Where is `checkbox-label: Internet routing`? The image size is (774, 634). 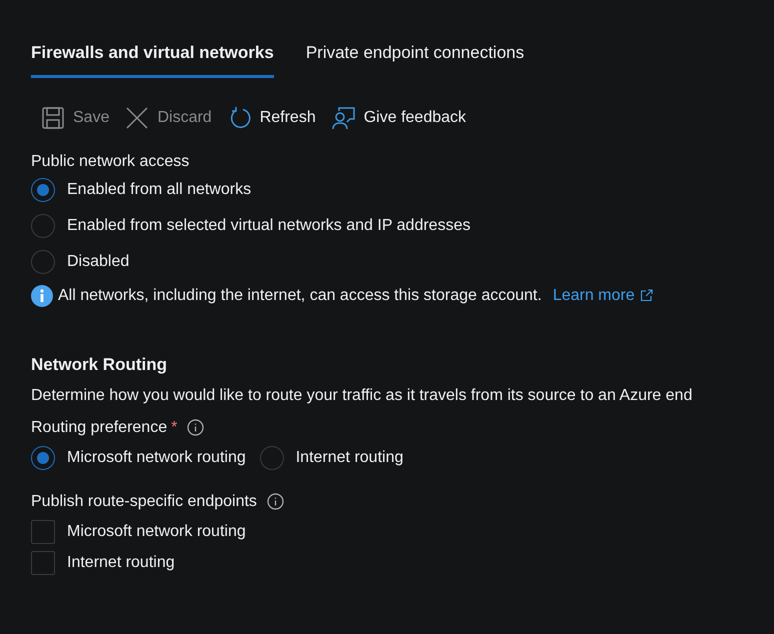
checkbox-label: Internet routing is located at coordinates (121, 562).